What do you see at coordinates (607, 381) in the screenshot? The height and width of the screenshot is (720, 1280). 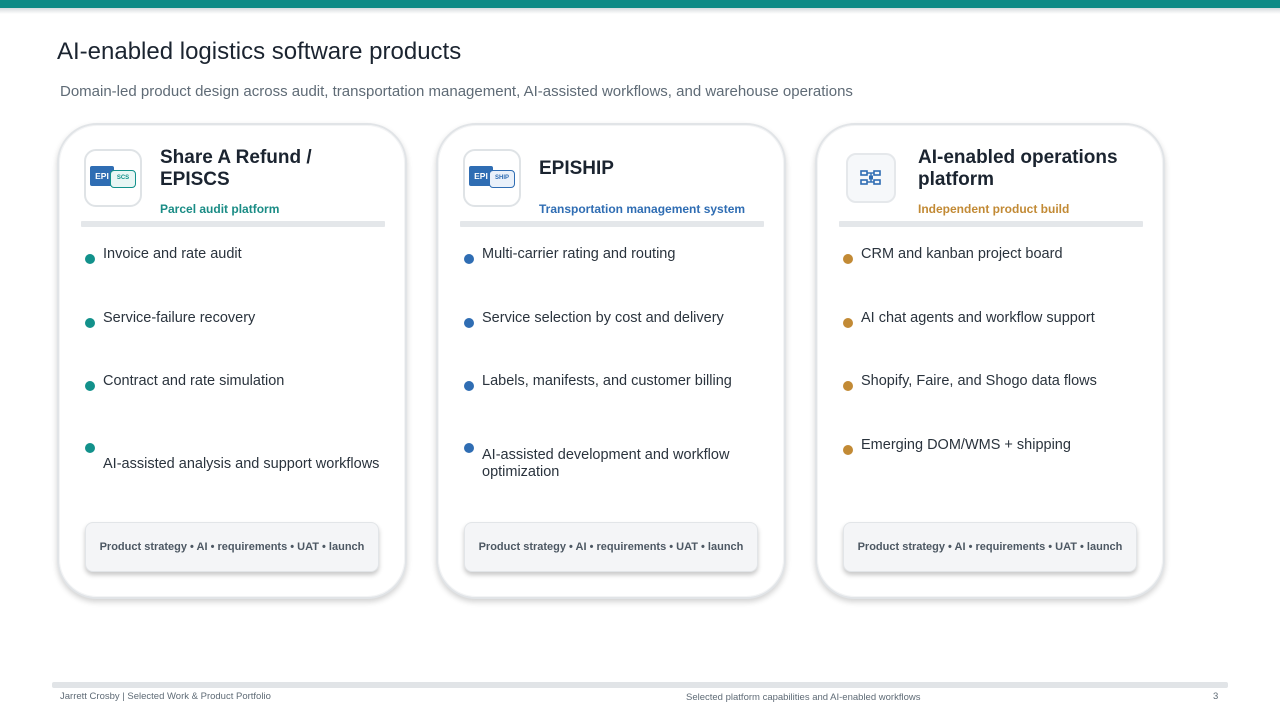 I see `list-item-text: Labels, manifests, and customer billing` at bounding box center [607, 381].